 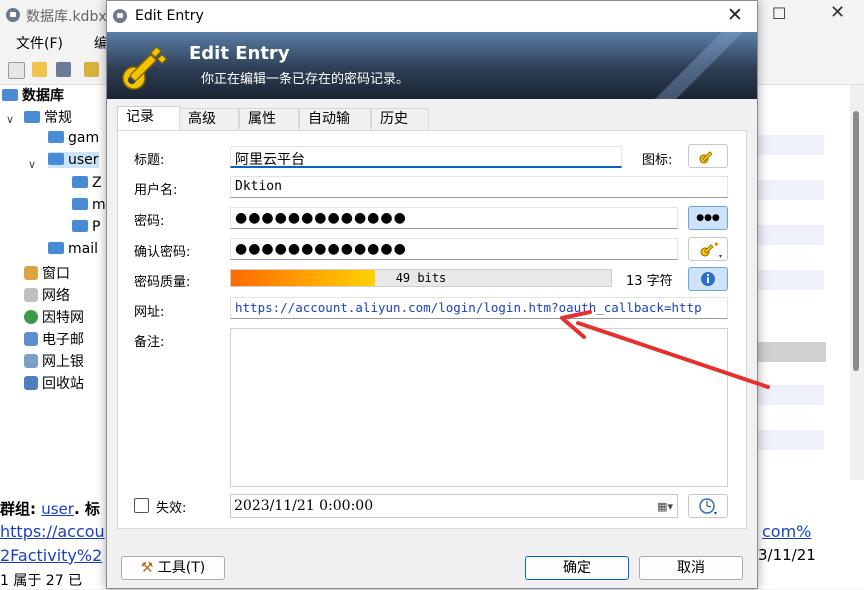 What do you see at coordinates (57, 509) in the screenshot?
I see `group-link: user` at bounding box center [57, 509].